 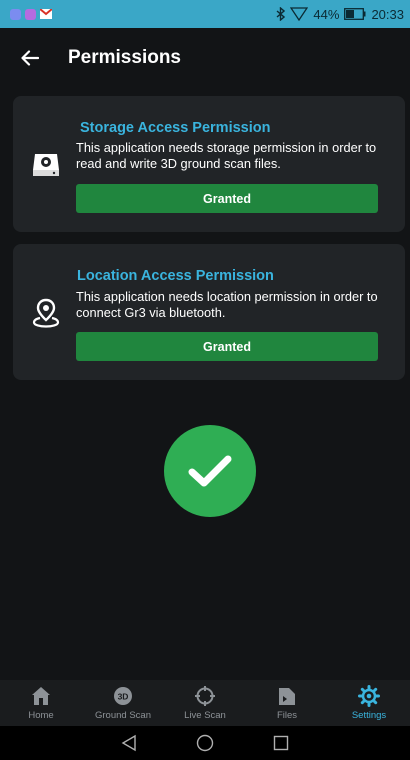 What do you see at coordinates (124, 57) in the screenshot?
I see `page-title: Permissions` at bounding box center [124, 57].